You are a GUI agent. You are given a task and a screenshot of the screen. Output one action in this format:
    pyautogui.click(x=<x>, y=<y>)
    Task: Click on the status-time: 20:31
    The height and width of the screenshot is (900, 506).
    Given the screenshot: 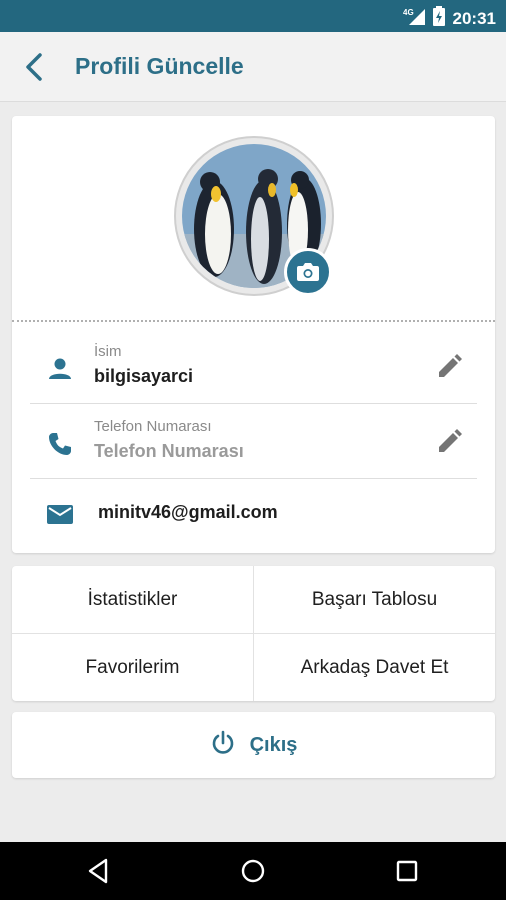 What is the action you would take?
    pyautogui.click(x=474, y=18)
    